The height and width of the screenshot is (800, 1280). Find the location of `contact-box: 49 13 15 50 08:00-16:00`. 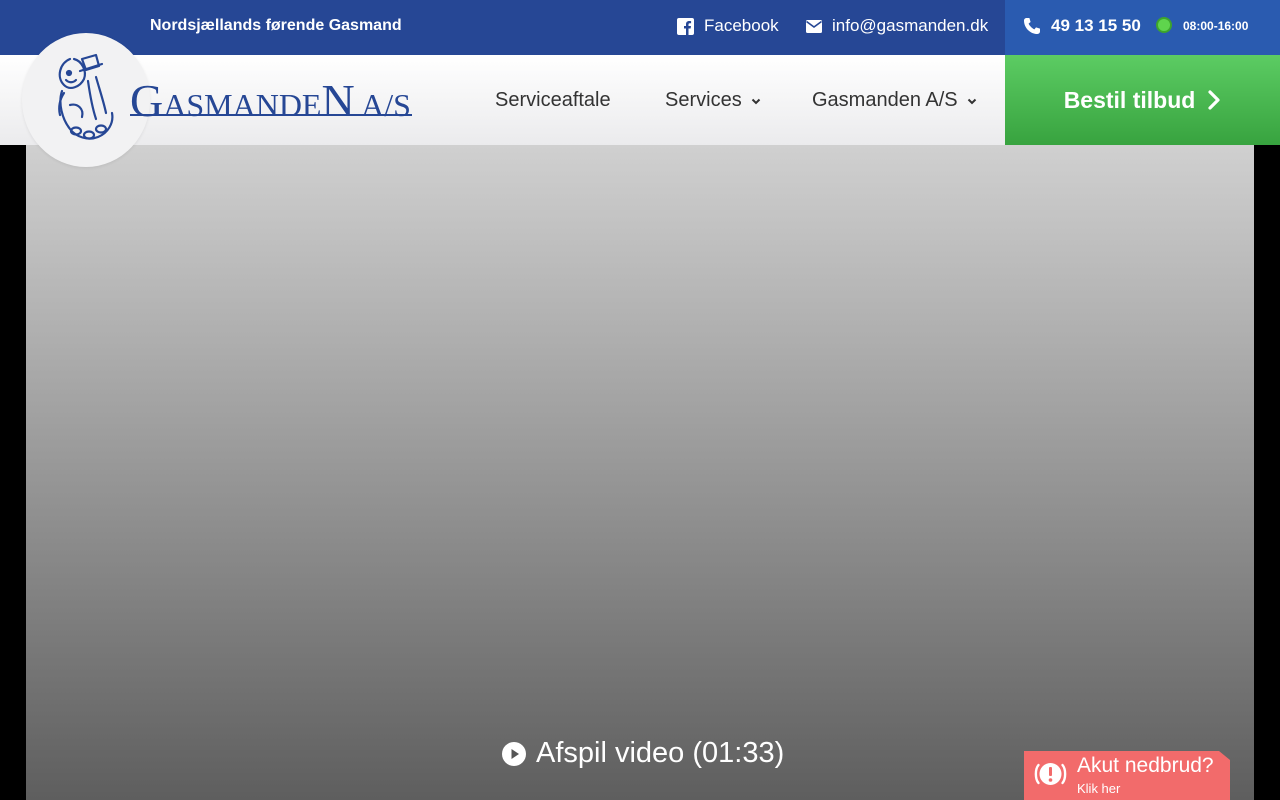

contact-box: 49 13 15 50 08:00-16:00 is located at coordinates (1142, 27).